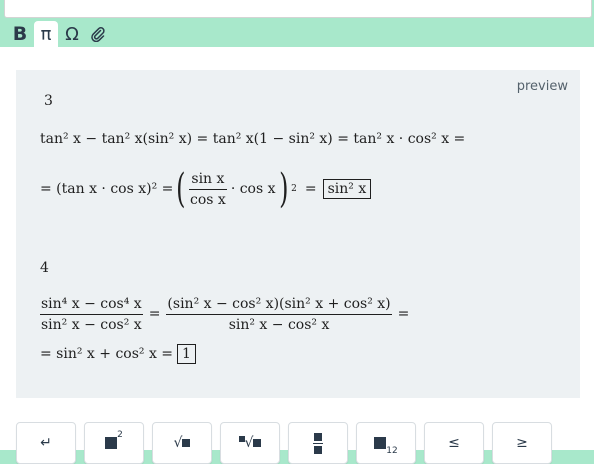 This screenshot has width=594, height=464. Describe the element at coordinates (44, 268) in the screenshot. I see `problem-number-4: 4` at that location.